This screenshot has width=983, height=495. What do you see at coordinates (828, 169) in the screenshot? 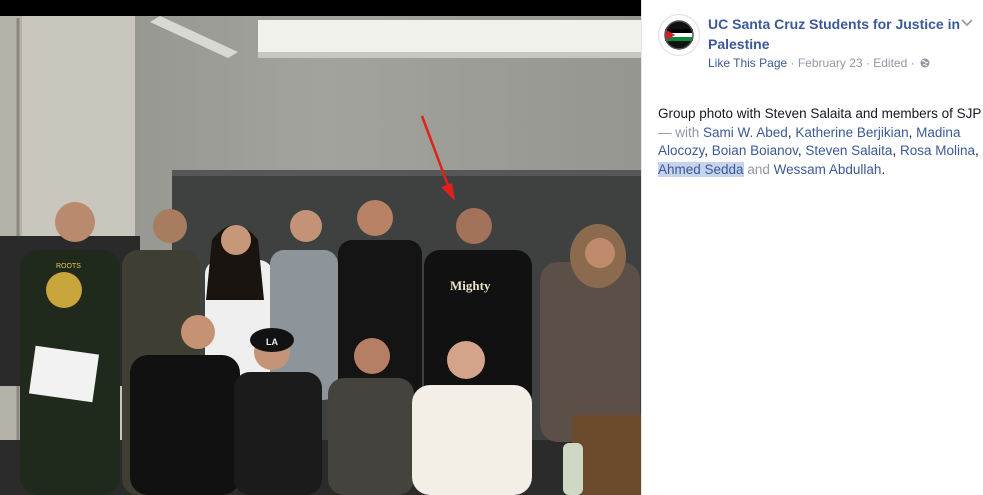
I see `tag-wessam-abdullah: Wessam Abdullah` at bounding box center [828, 169].